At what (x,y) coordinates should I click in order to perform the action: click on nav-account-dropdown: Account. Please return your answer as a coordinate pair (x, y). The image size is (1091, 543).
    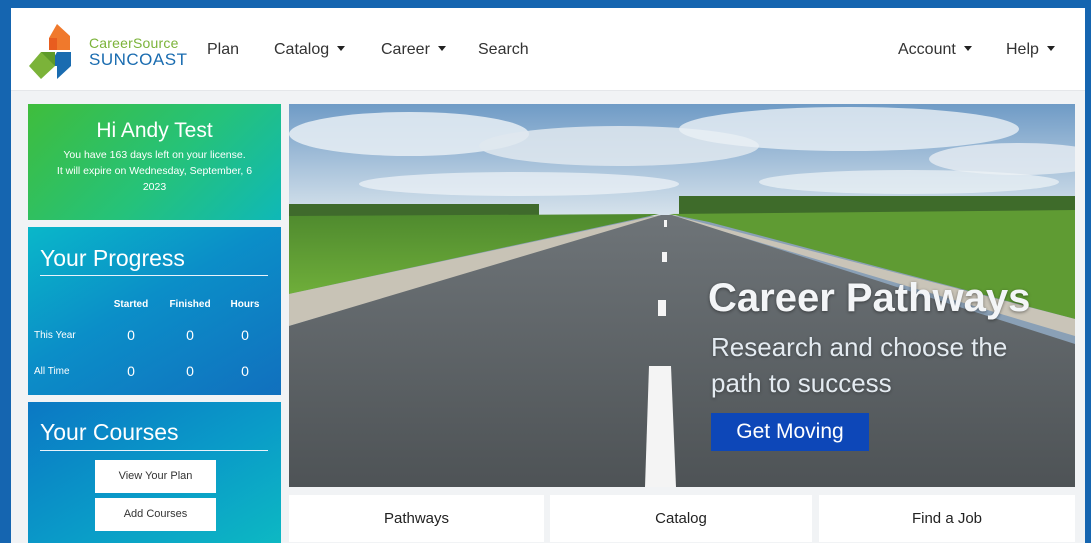
    Looking at the image, I should click on (935, 50).